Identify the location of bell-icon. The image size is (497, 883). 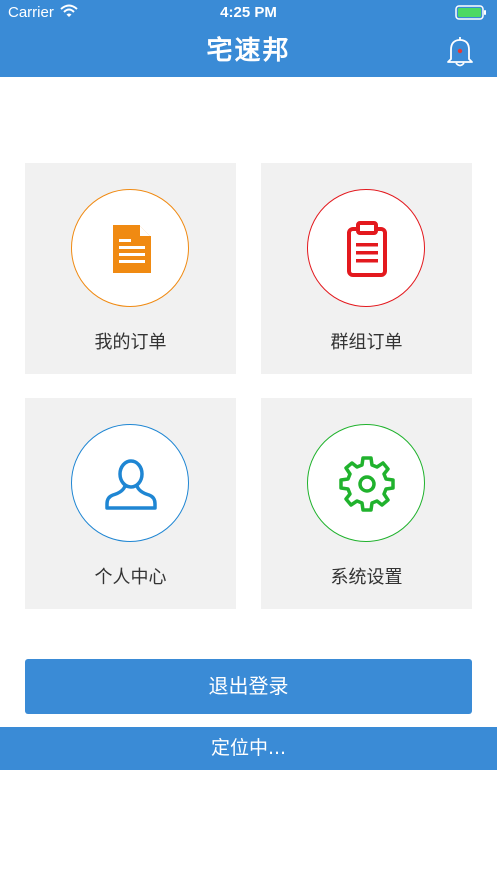
(460, 51).